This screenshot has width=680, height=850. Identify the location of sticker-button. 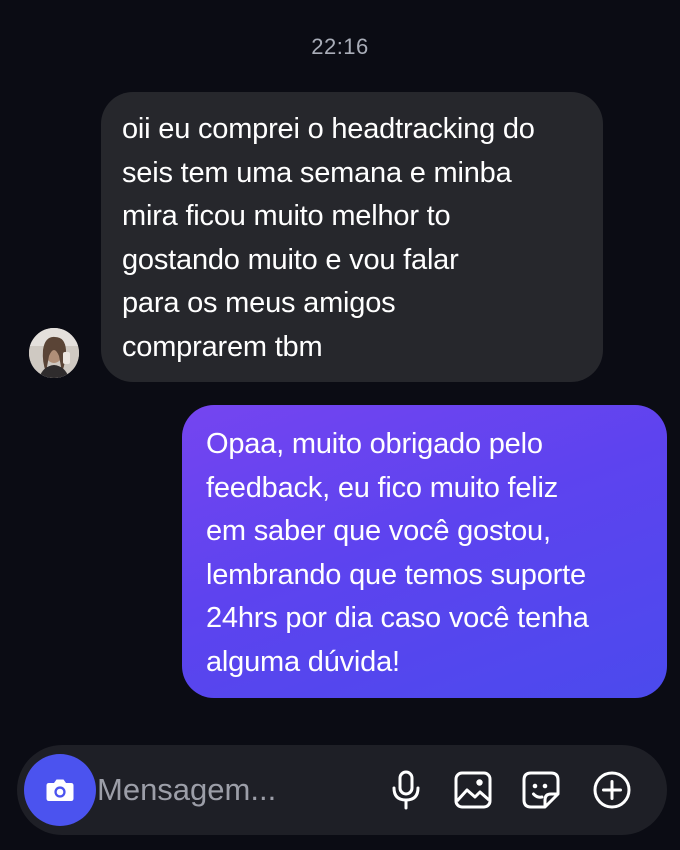
(541, 790).